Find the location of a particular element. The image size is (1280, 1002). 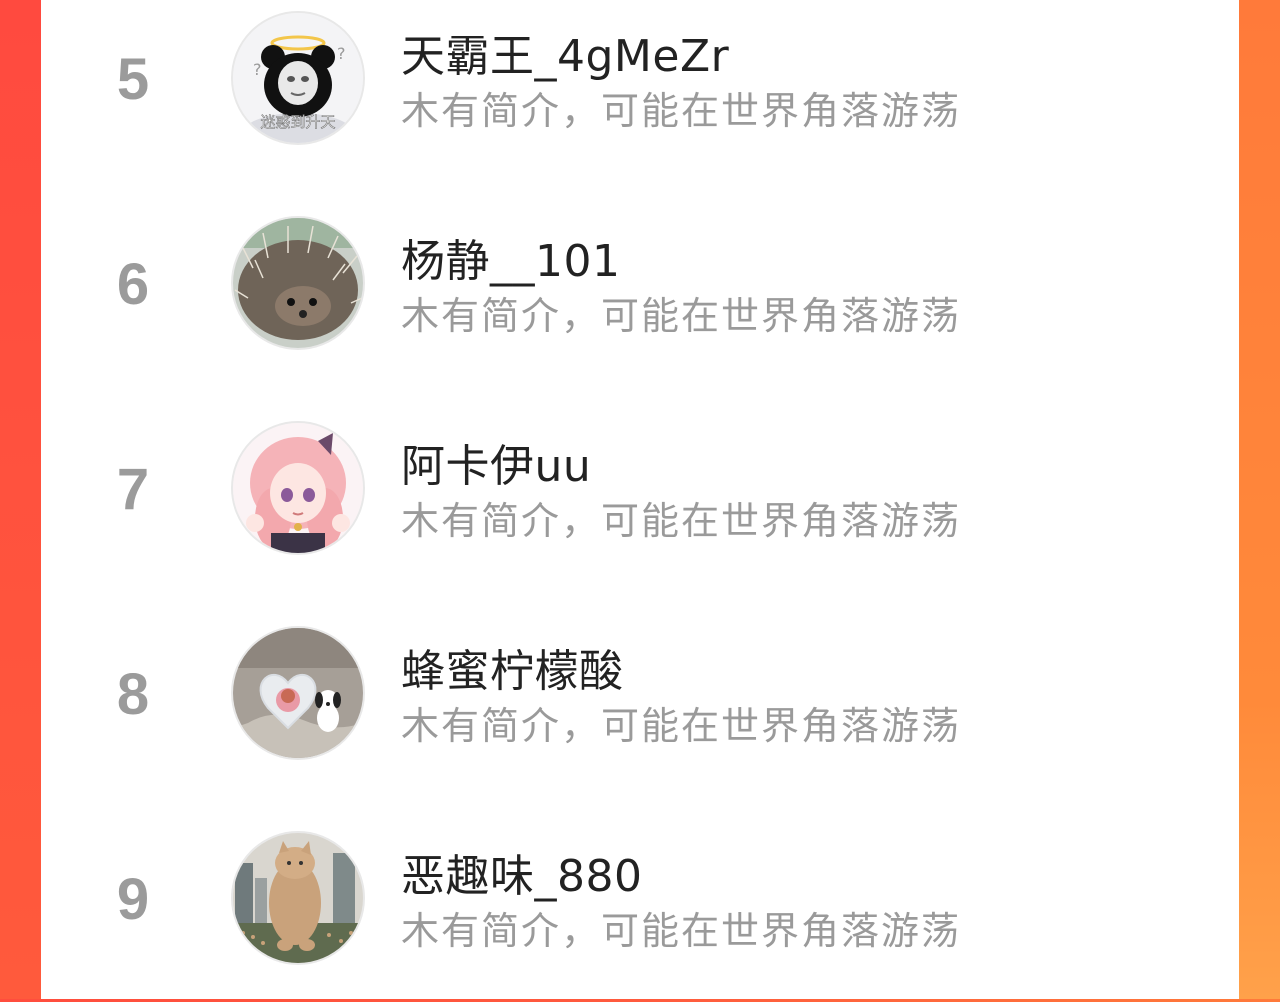

panda-meme-avatar-icon: ? ? 迷惑到升天 is located at coordinates (298, 78).